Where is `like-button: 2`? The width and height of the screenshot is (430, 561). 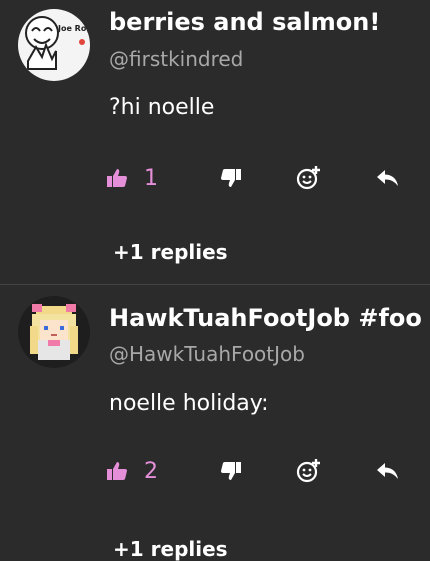 like-button: 2 is located at coordinates (132, 471).